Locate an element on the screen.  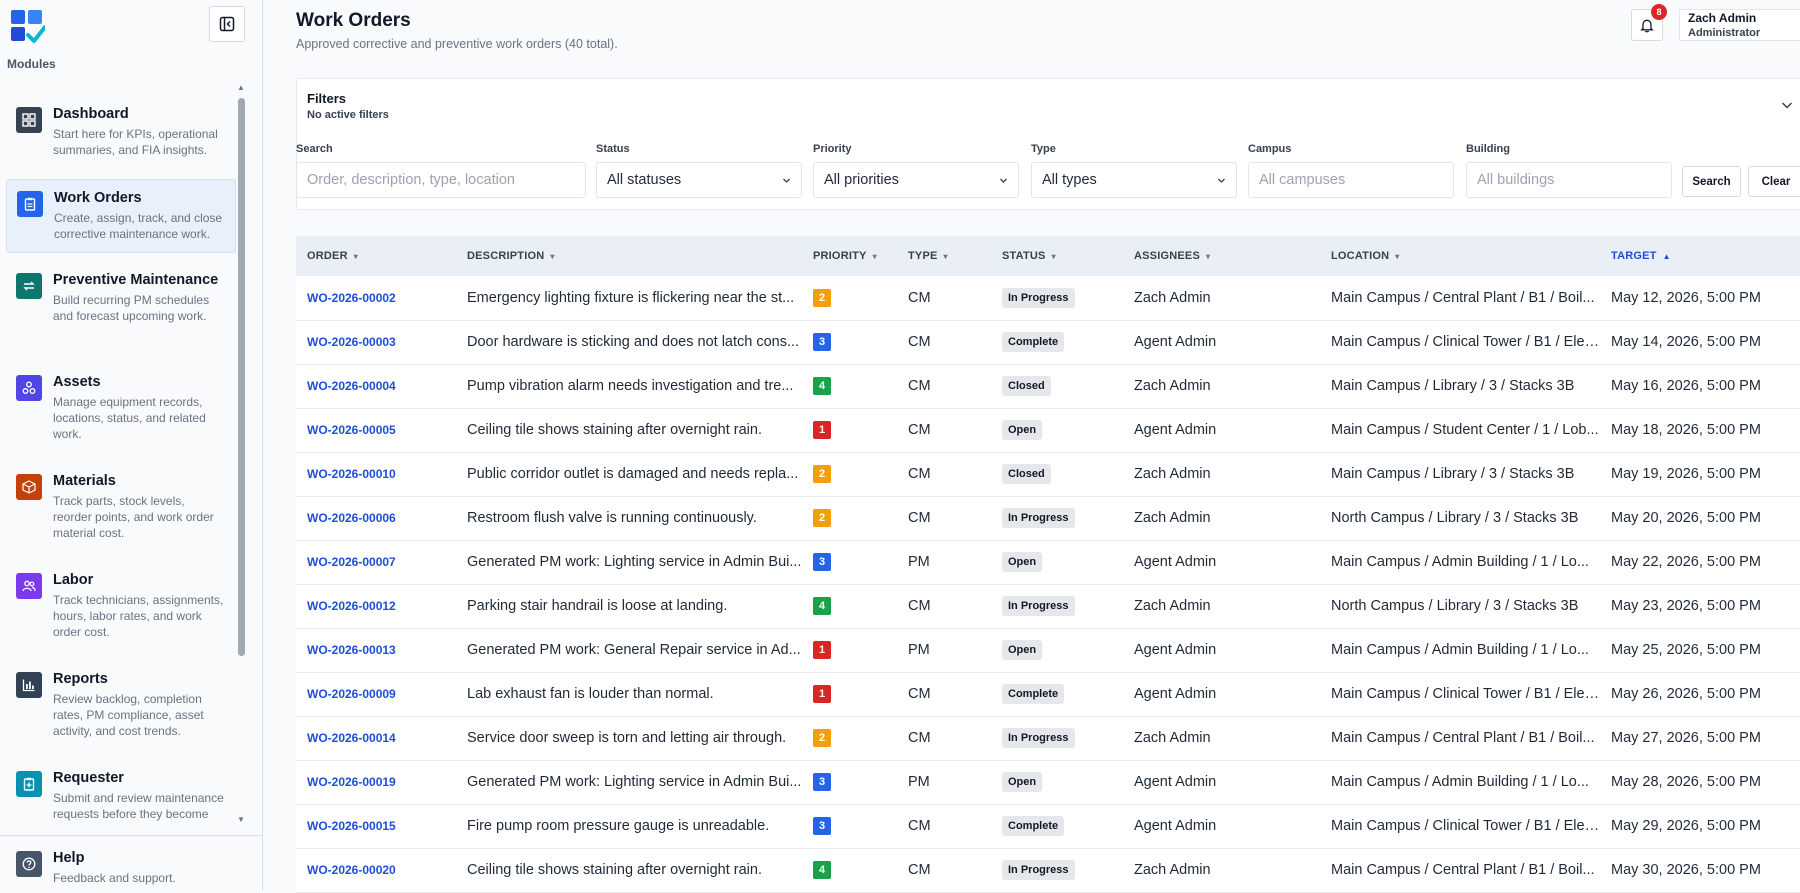
column-header-order: ORDER ▾ is located at coordinates (376, 256).